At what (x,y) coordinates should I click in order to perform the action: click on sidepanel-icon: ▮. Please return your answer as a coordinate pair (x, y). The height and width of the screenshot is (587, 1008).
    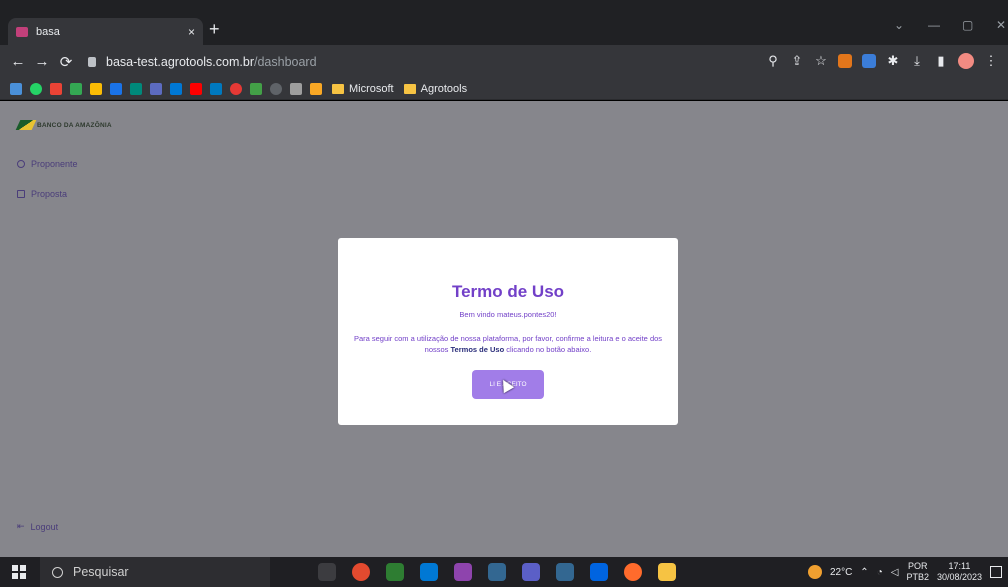
    Looking at the image, I should click on (941, 61).